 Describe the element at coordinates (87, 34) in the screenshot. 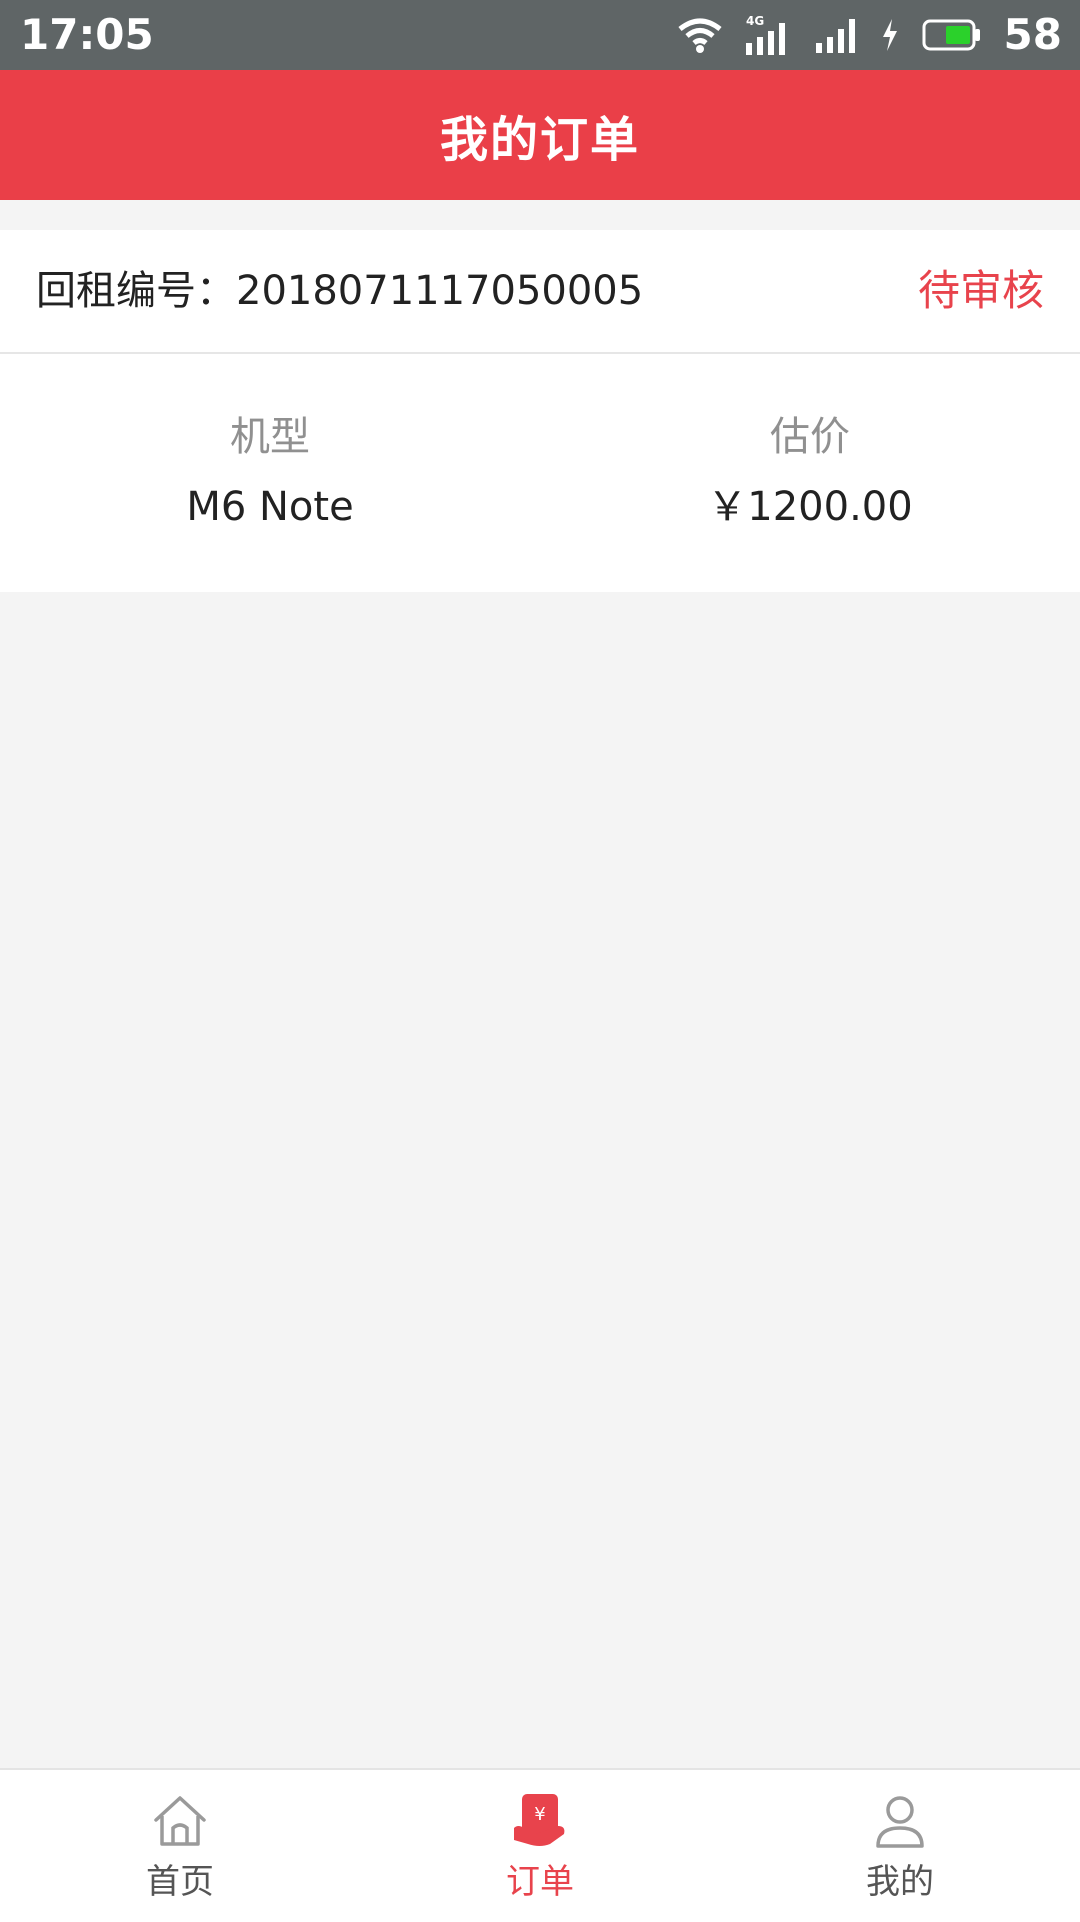

I see `status-time: 17:05` at that location.